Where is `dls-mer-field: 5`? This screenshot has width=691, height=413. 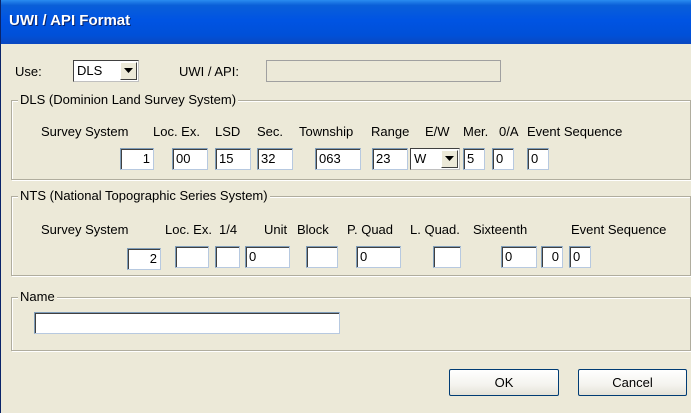
dls-mer-field: 5 is located at coordinates (474, 159).